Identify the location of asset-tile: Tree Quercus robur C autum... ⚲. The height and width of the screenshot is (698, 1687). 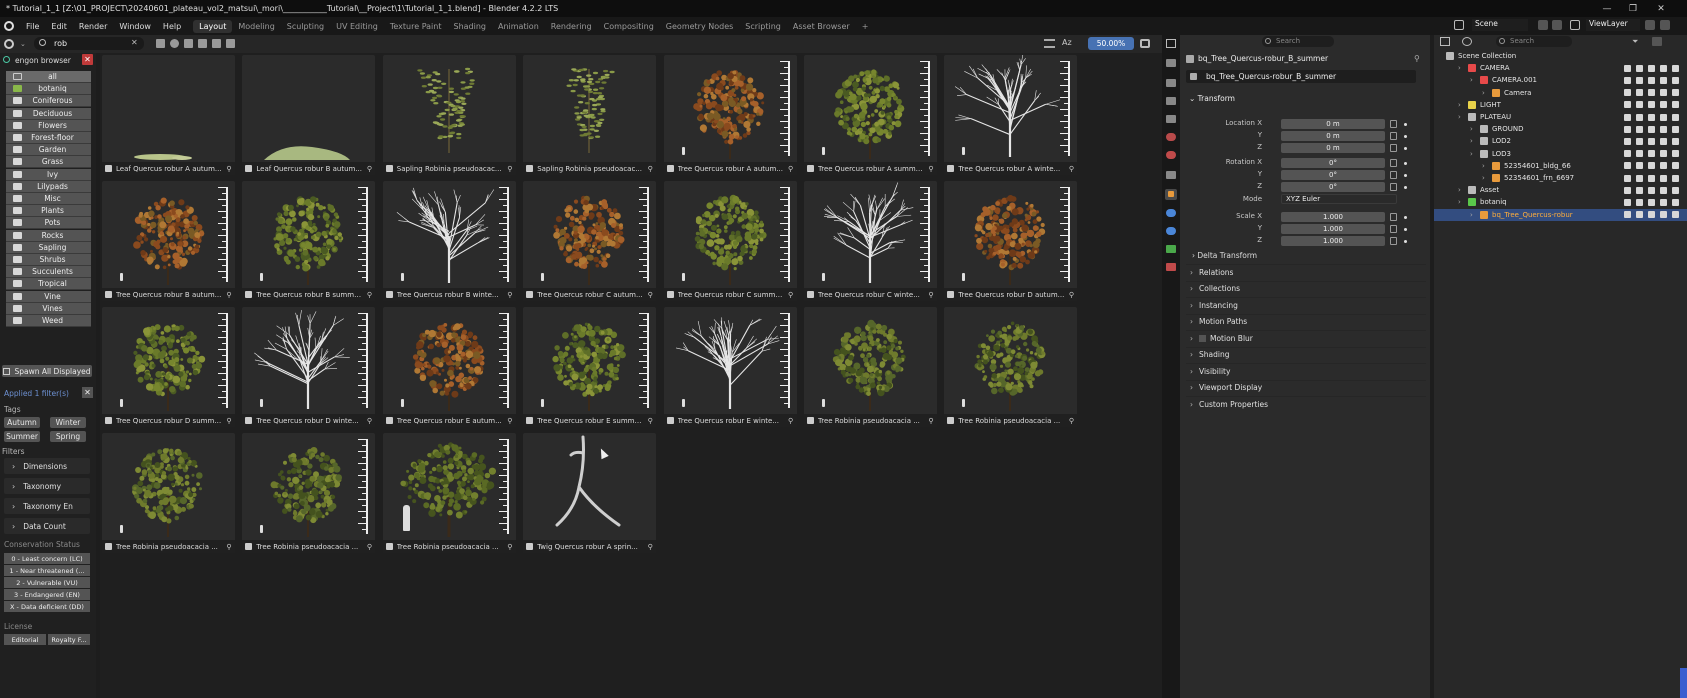
(590, 241).